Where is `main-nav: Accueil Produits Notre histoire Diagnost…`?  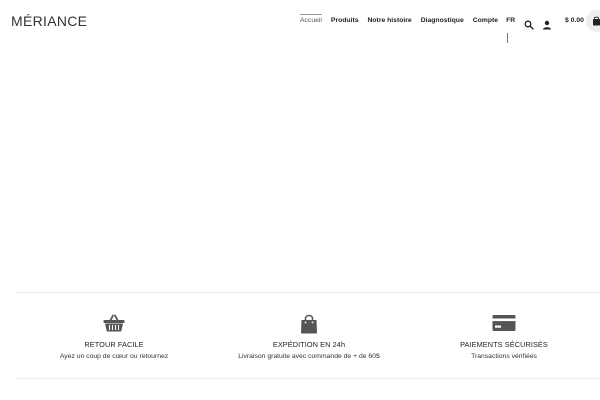 main-nav: Accueil Produits Notre histoire Diagnost… is located at coordinates (407, 19).